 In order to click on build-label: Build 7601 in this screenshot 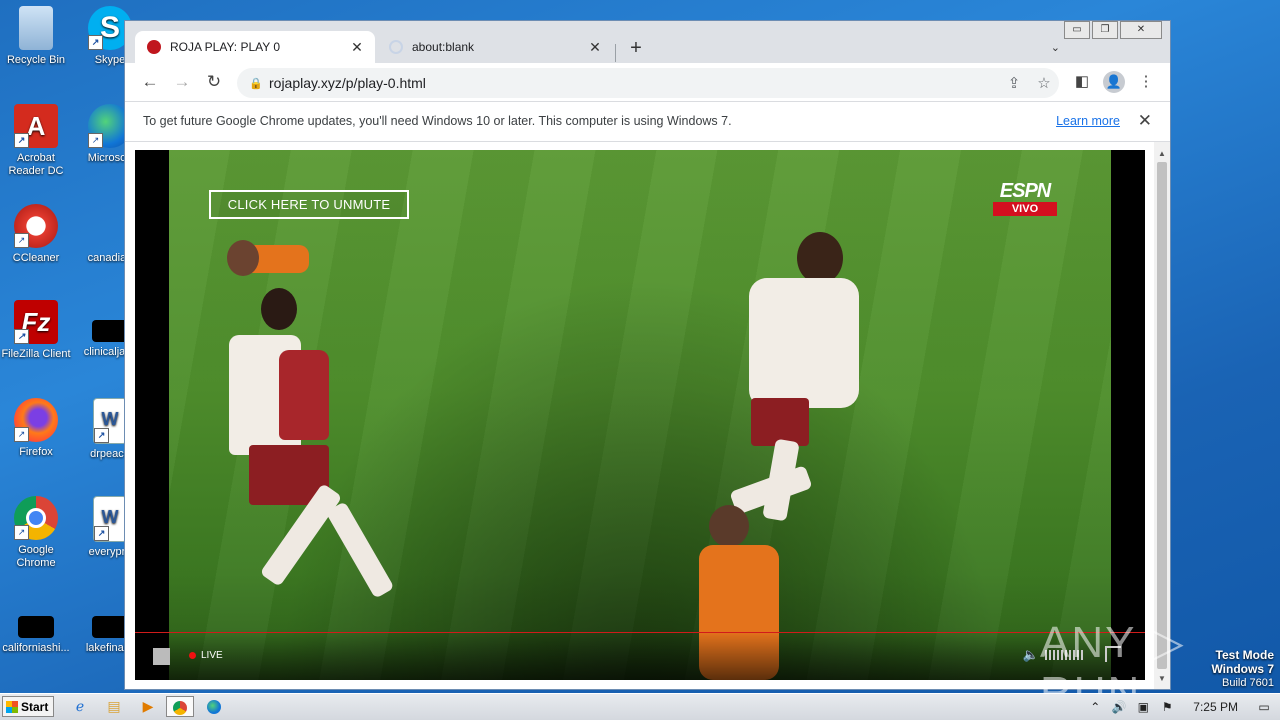, I will do `click(1248, 683)`.